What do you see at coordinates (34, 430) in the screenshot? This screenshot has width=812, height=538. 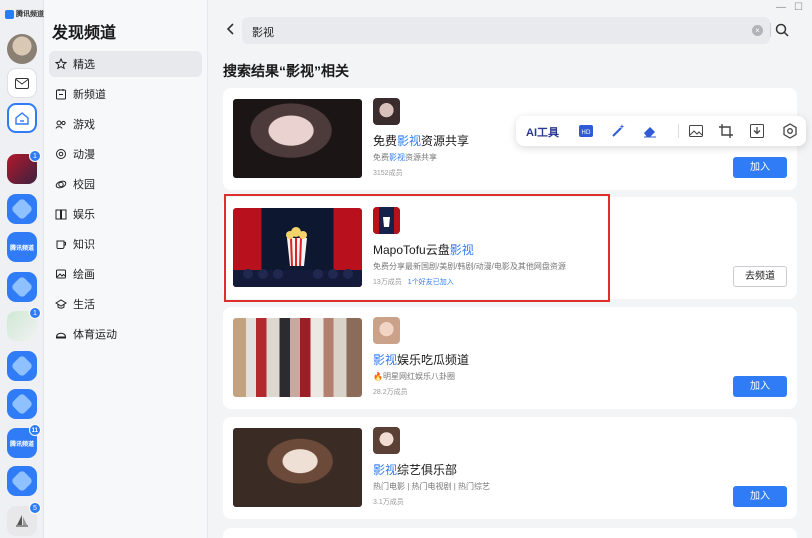 I see `unread-badge: 11` at bounding box center [34, 430].